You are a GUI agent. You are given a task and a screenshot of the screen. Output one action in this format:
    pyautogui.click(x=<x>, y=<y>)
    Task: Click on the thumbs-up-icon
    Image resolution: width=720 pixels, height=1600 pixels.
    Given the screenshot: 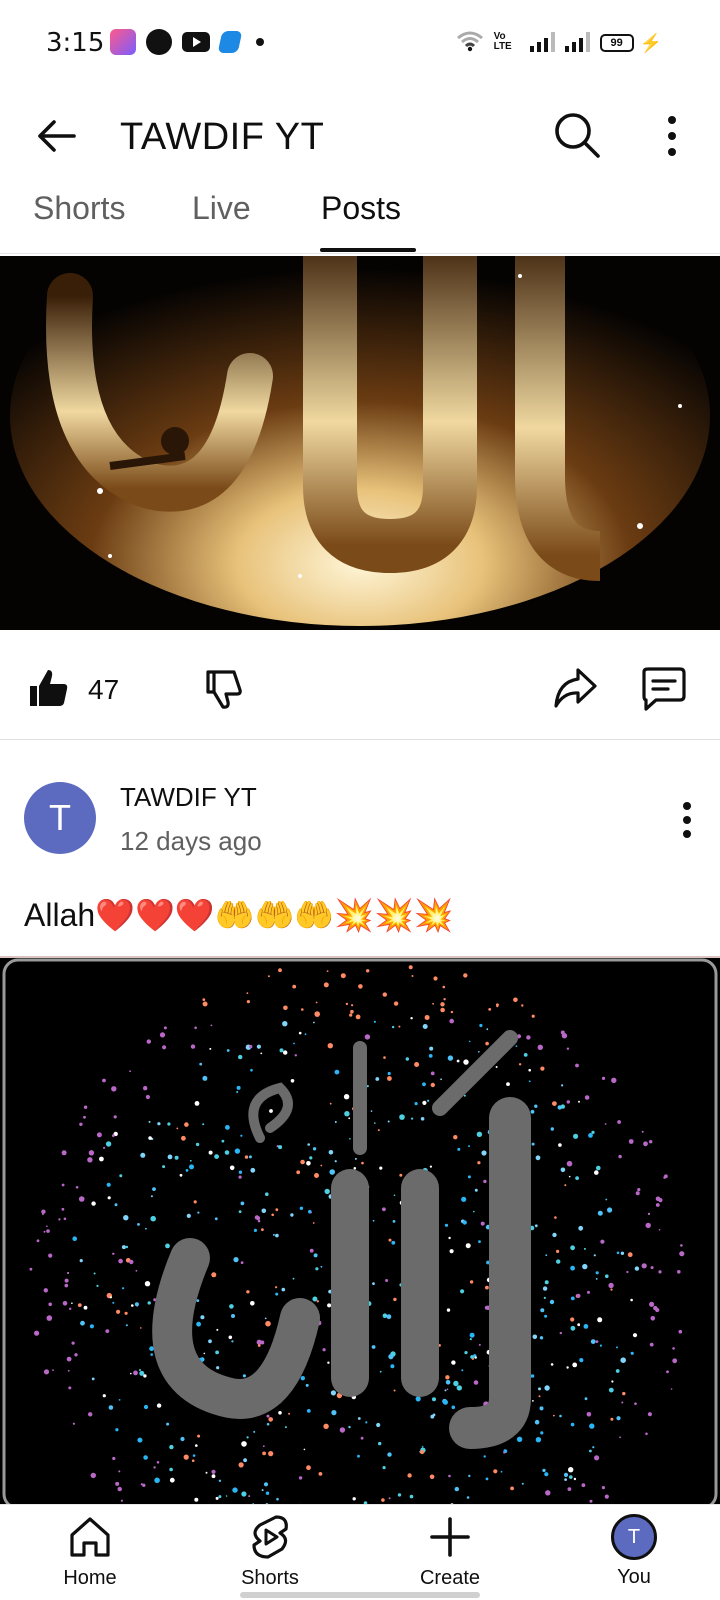 What is the action you would take?
    pyautogui.click(x=48, y=688)
    